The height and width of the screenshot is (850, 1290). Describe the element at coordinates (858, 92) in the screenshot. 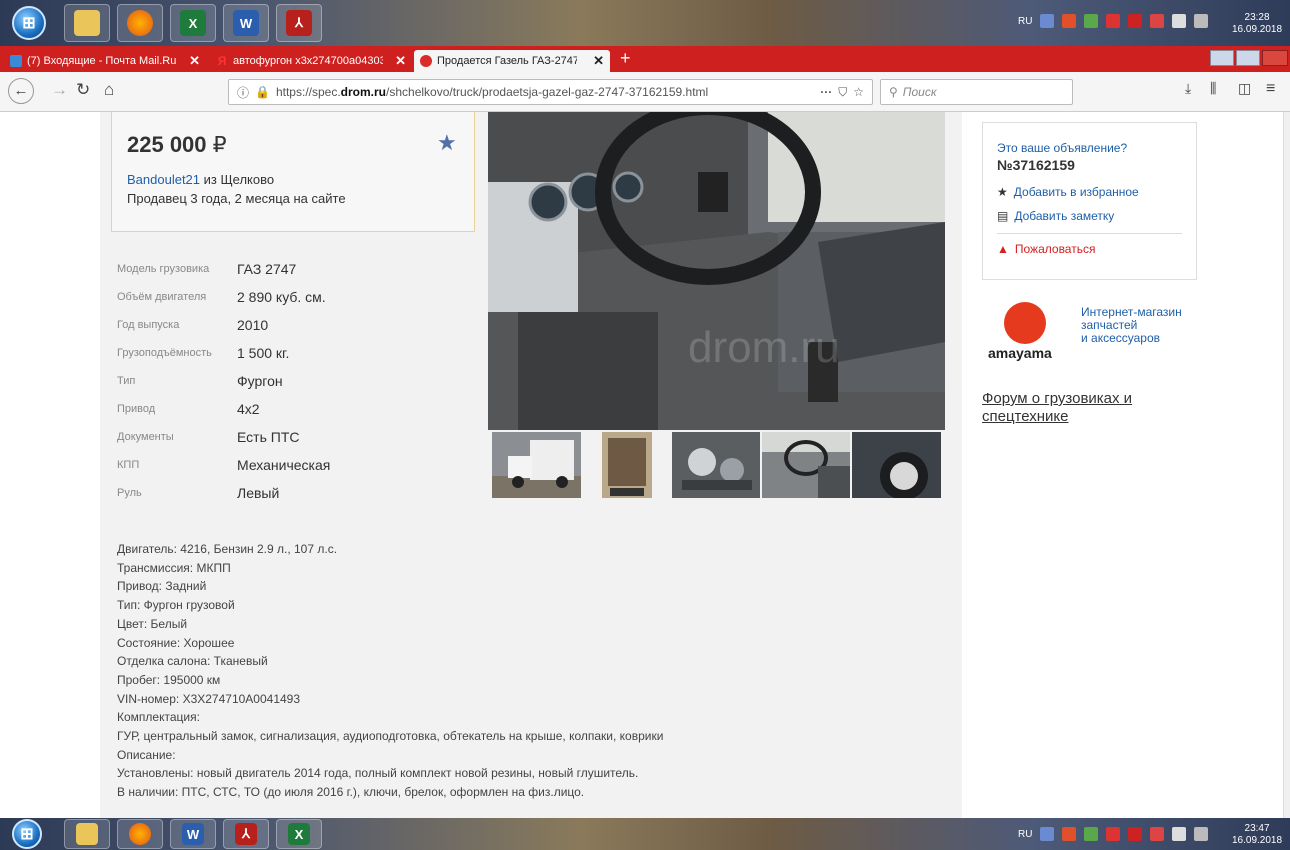

I see `bookmark-star-icon: ☆` at that location.